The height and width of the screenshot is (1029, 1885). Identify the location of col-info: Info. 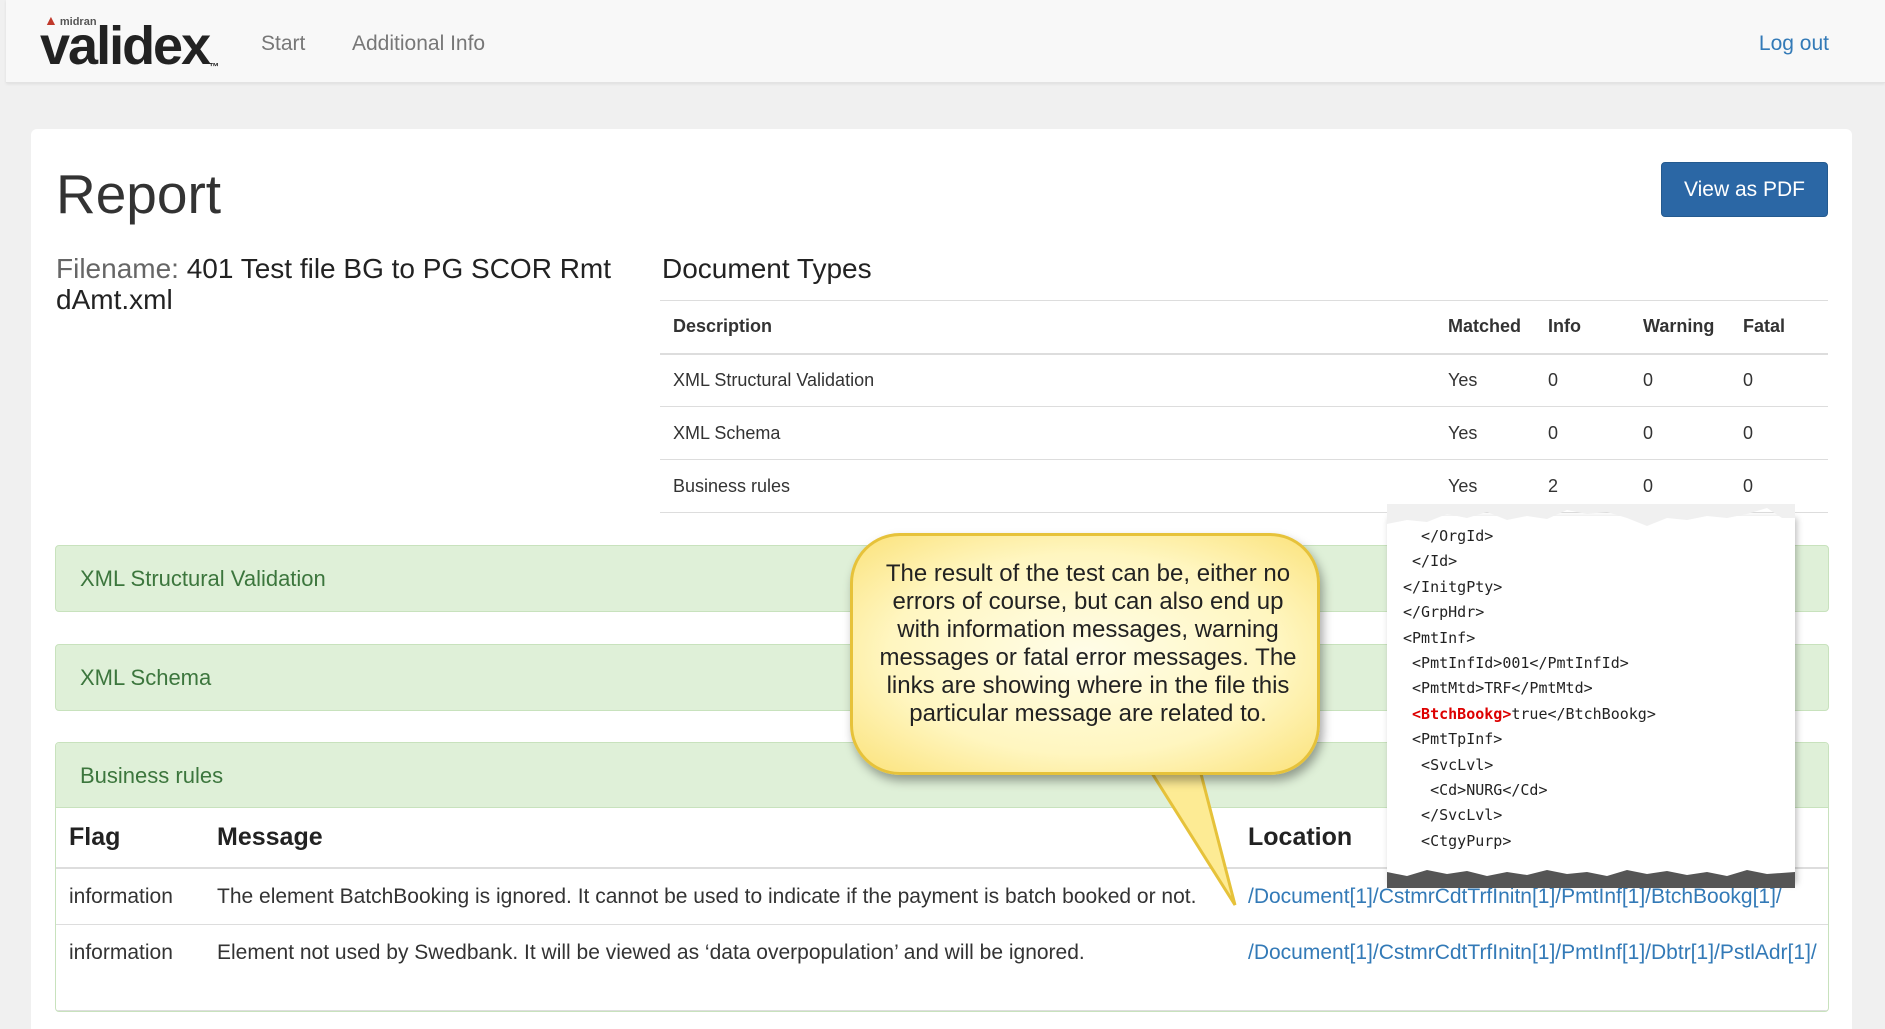
(1582, 327).